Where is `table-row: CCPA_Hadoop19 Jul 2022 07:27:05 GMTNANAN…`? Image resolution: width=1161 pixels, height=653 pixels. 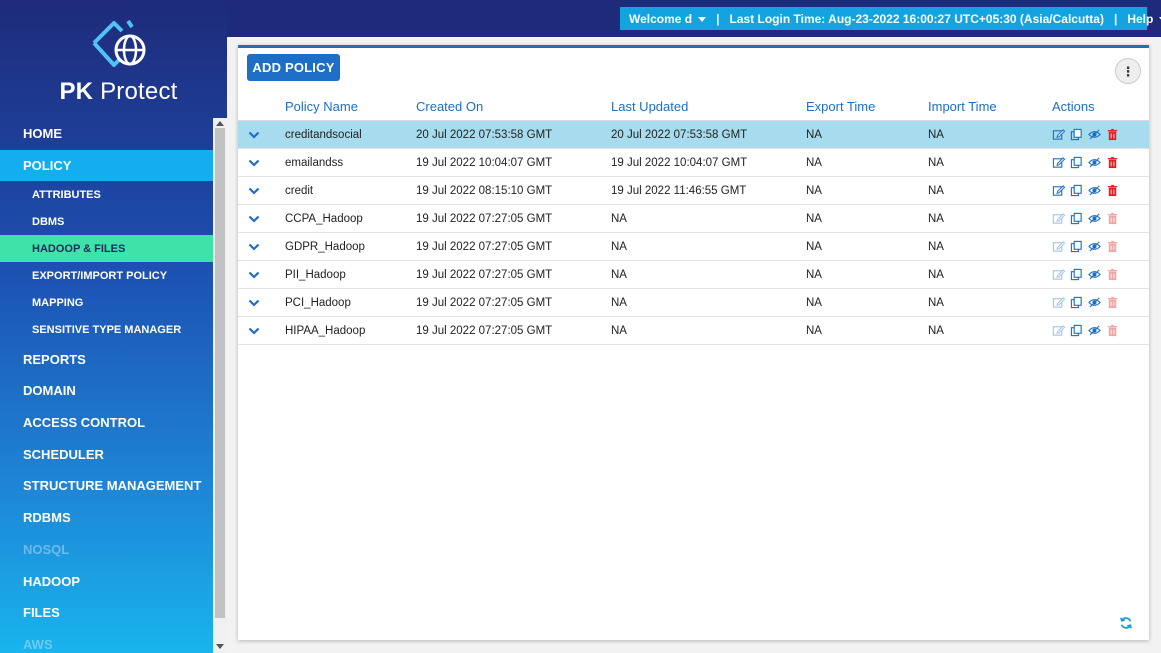 table-row: CCPA_Hadoop19 Jul 2022 07:27:05 GMTNANAN… is located at coordinates (693, 219).